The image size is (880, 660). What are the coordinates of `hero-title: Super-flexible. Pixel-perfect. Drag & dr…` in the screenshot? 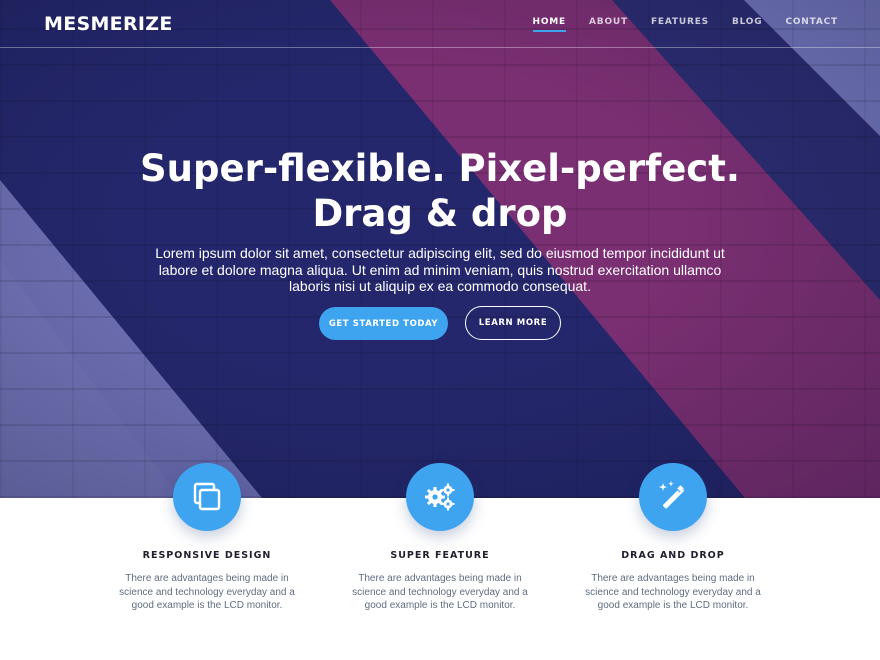 It's located at (440, 191).